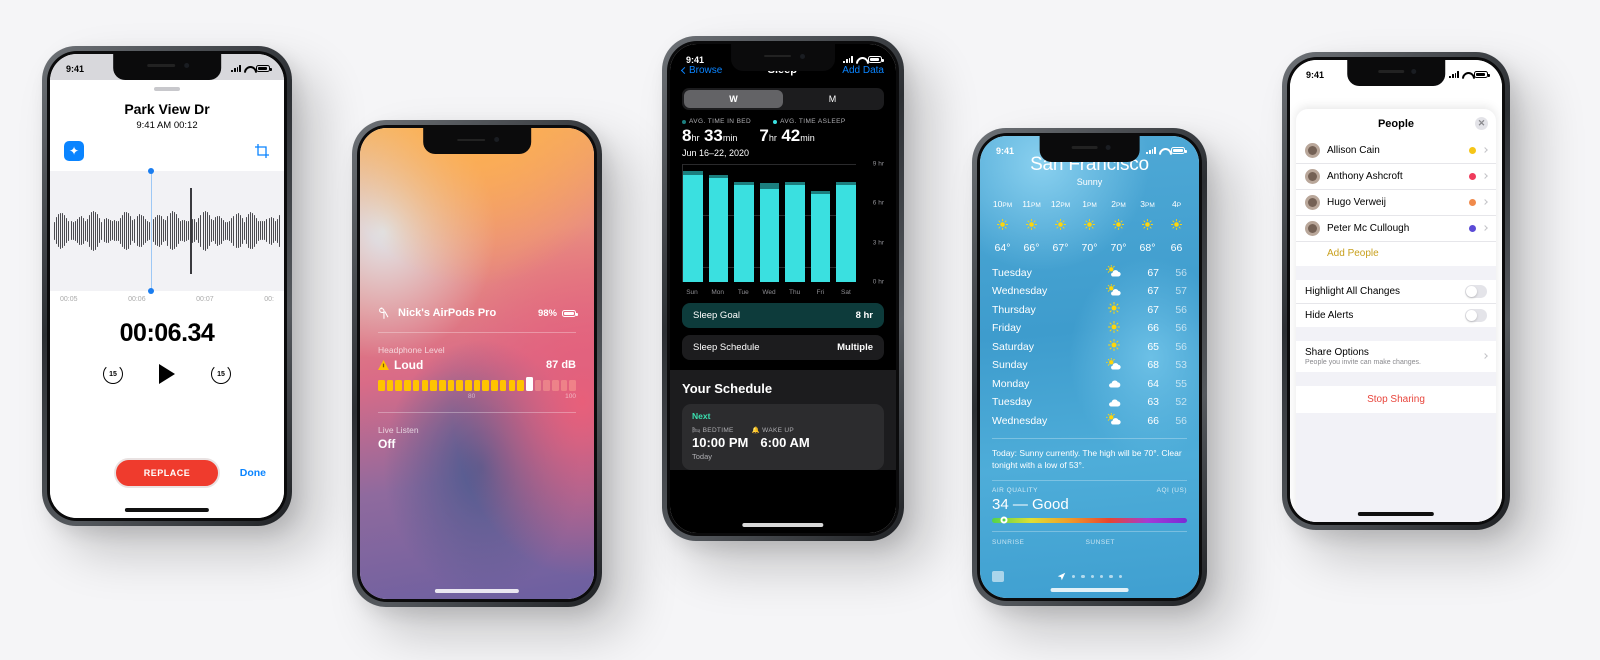 The width and height of the screenshot is (1600, 660). What do you see at coordinates (1396, 151) in the screenshot?
I see `person-row: Allison Cain` at bounding box center [1396, 151].